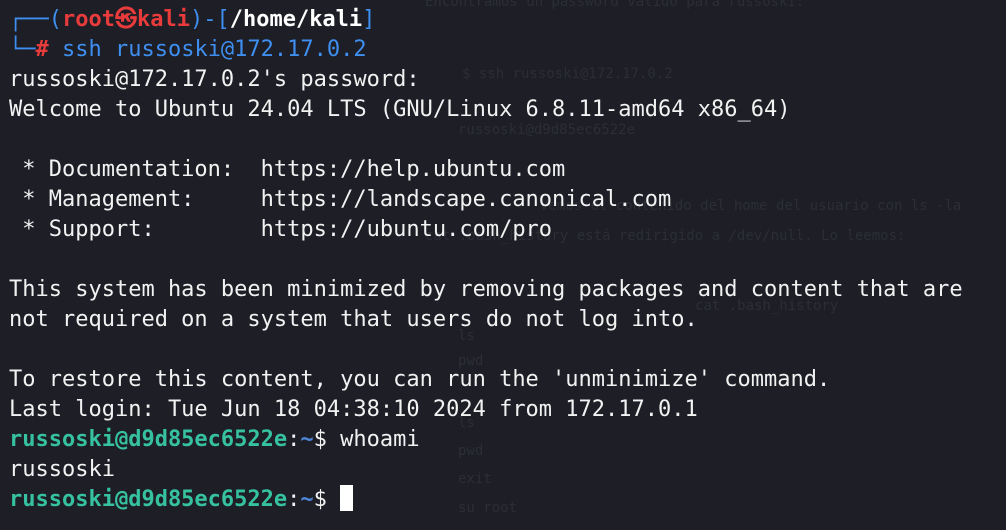 The height and width of the screenshot is (530, 1006). I want to click on prompt-user: root, so click(88, 19).